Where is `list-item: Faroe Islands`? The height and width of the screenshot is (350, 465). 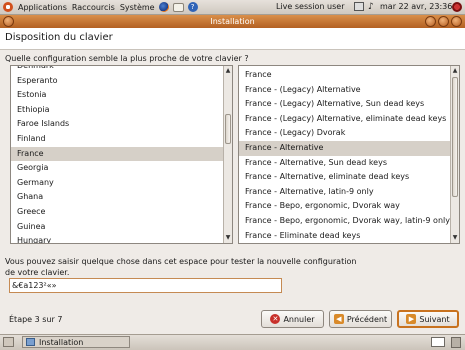
list-item: Faroe Islands is located at coordinates (121, 124).